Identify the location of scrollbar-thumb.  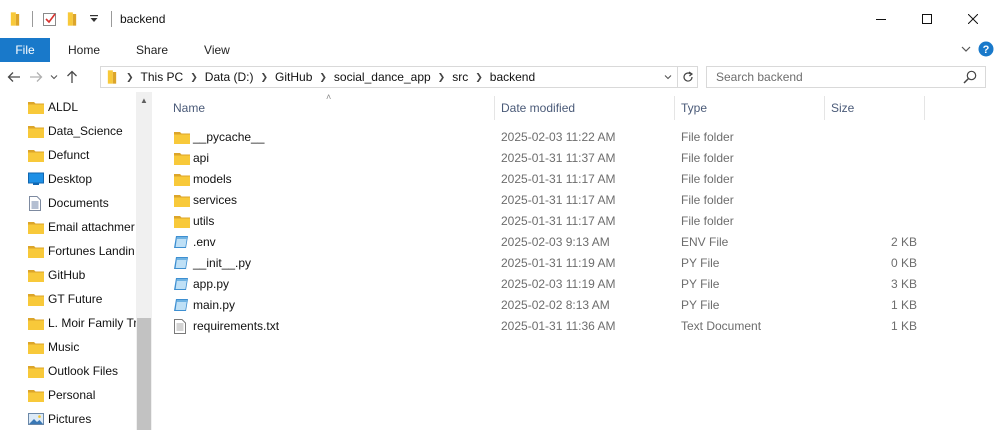
(144, 374).